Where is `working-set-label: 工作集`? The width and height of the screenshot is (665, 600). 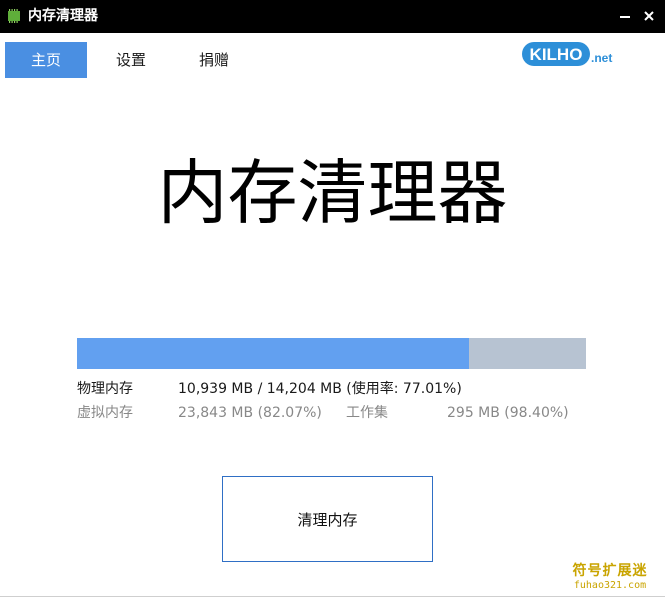
working-set-label: 工作集 is located at coordinates (367, 413).